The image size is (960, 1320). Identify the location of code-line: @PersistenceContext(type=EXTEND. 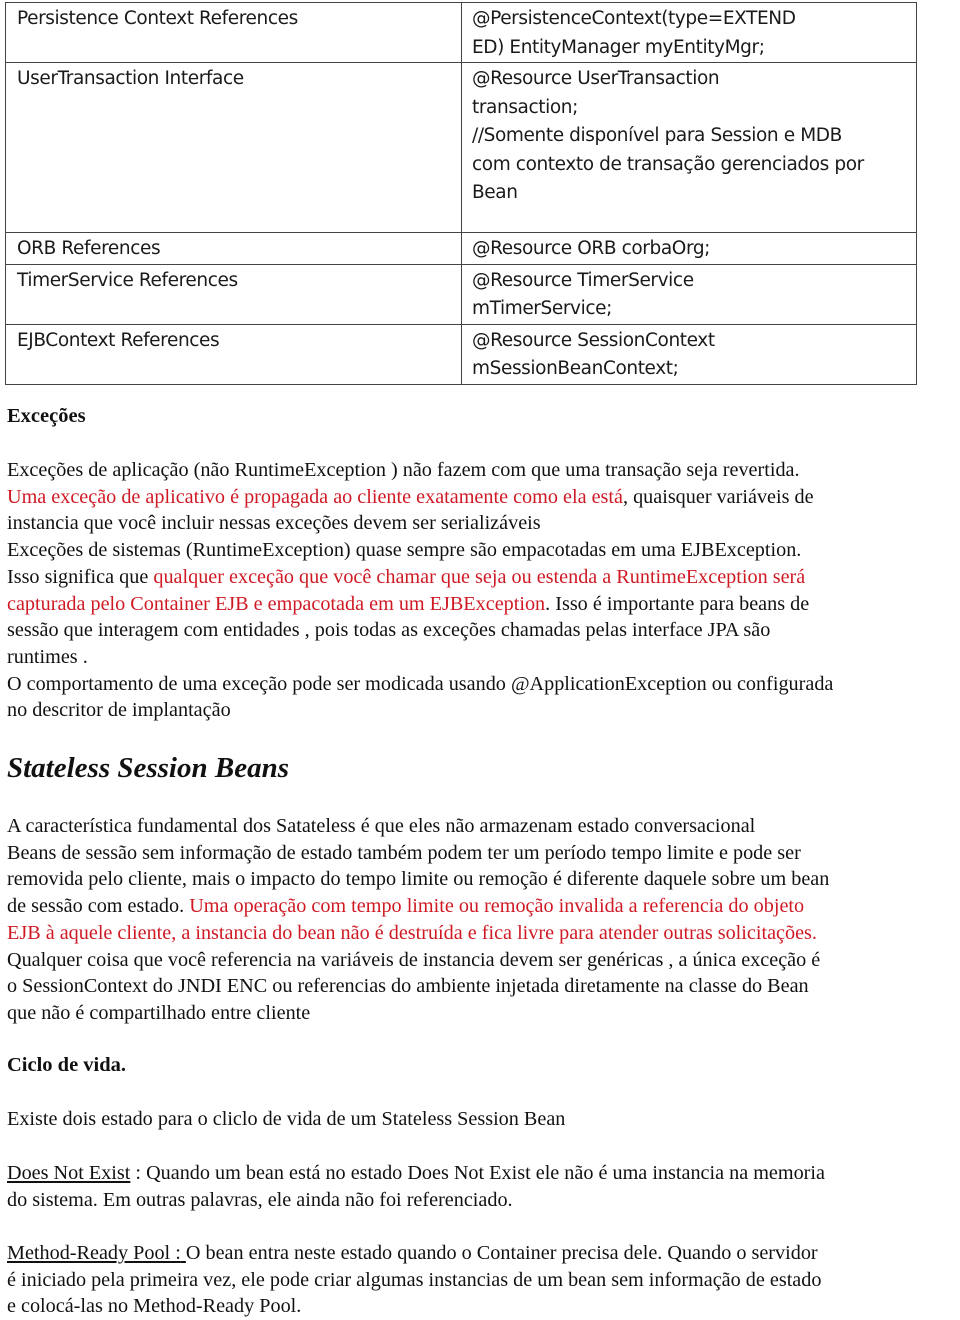
(634, 18).